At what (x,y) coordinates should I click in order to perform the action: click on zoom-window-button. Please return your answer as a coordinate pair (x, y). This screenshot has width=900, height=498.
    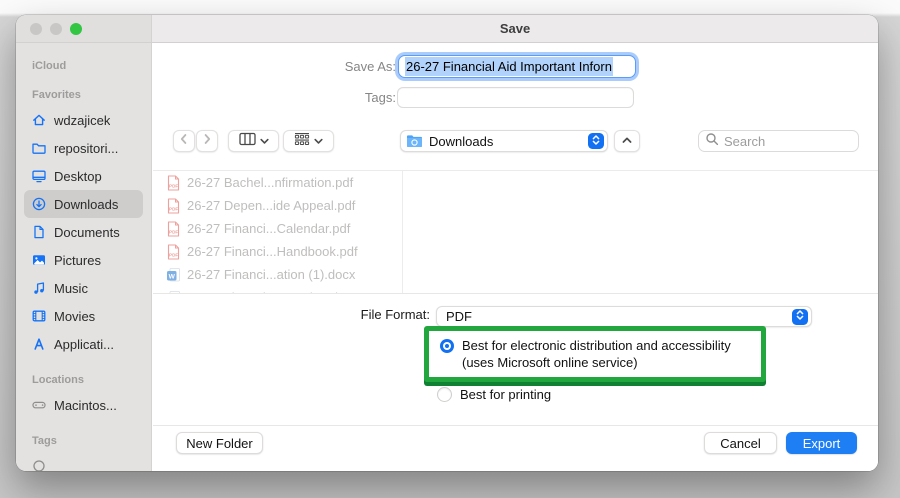
    Looking at the image, I should click on (76, 28).